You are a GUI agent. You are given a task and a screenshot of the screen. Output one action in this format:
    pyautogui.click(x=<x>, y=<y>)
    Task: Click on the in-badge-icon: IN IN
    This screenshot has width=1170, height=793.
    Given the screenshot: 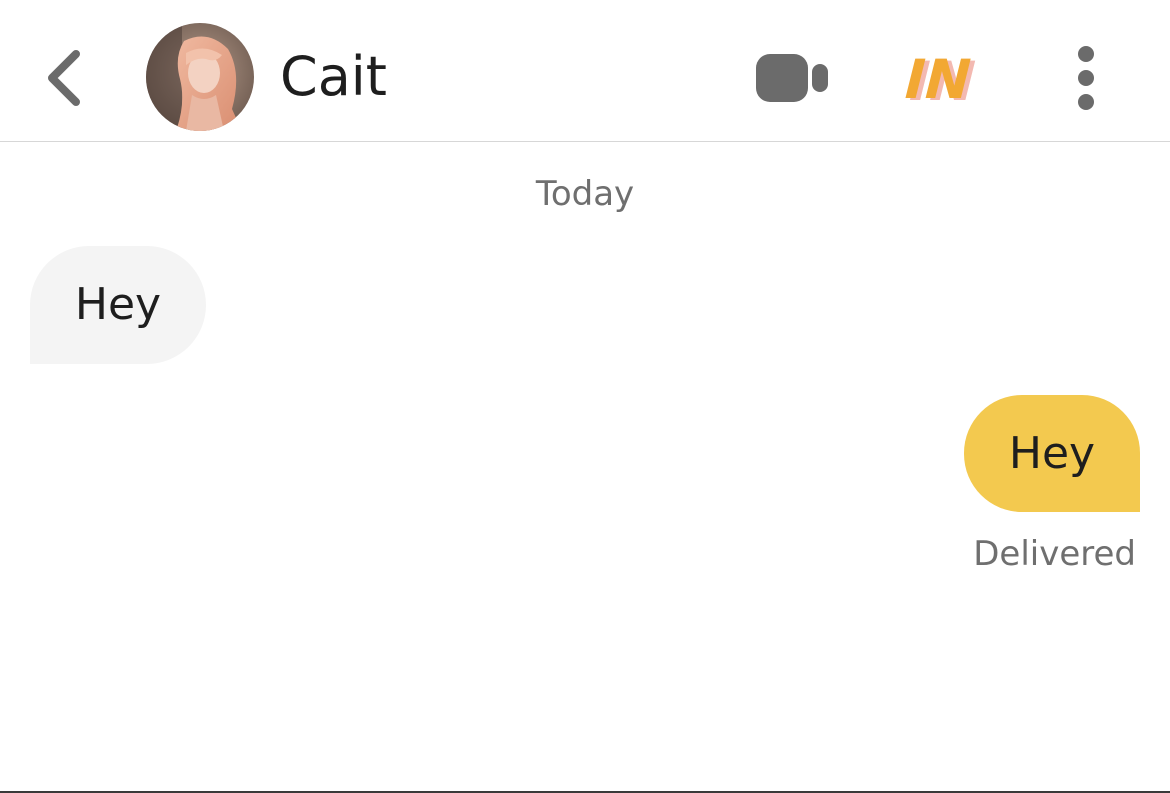 What is the action you would take?
    pyautogui.click(x=940, y=80)
    